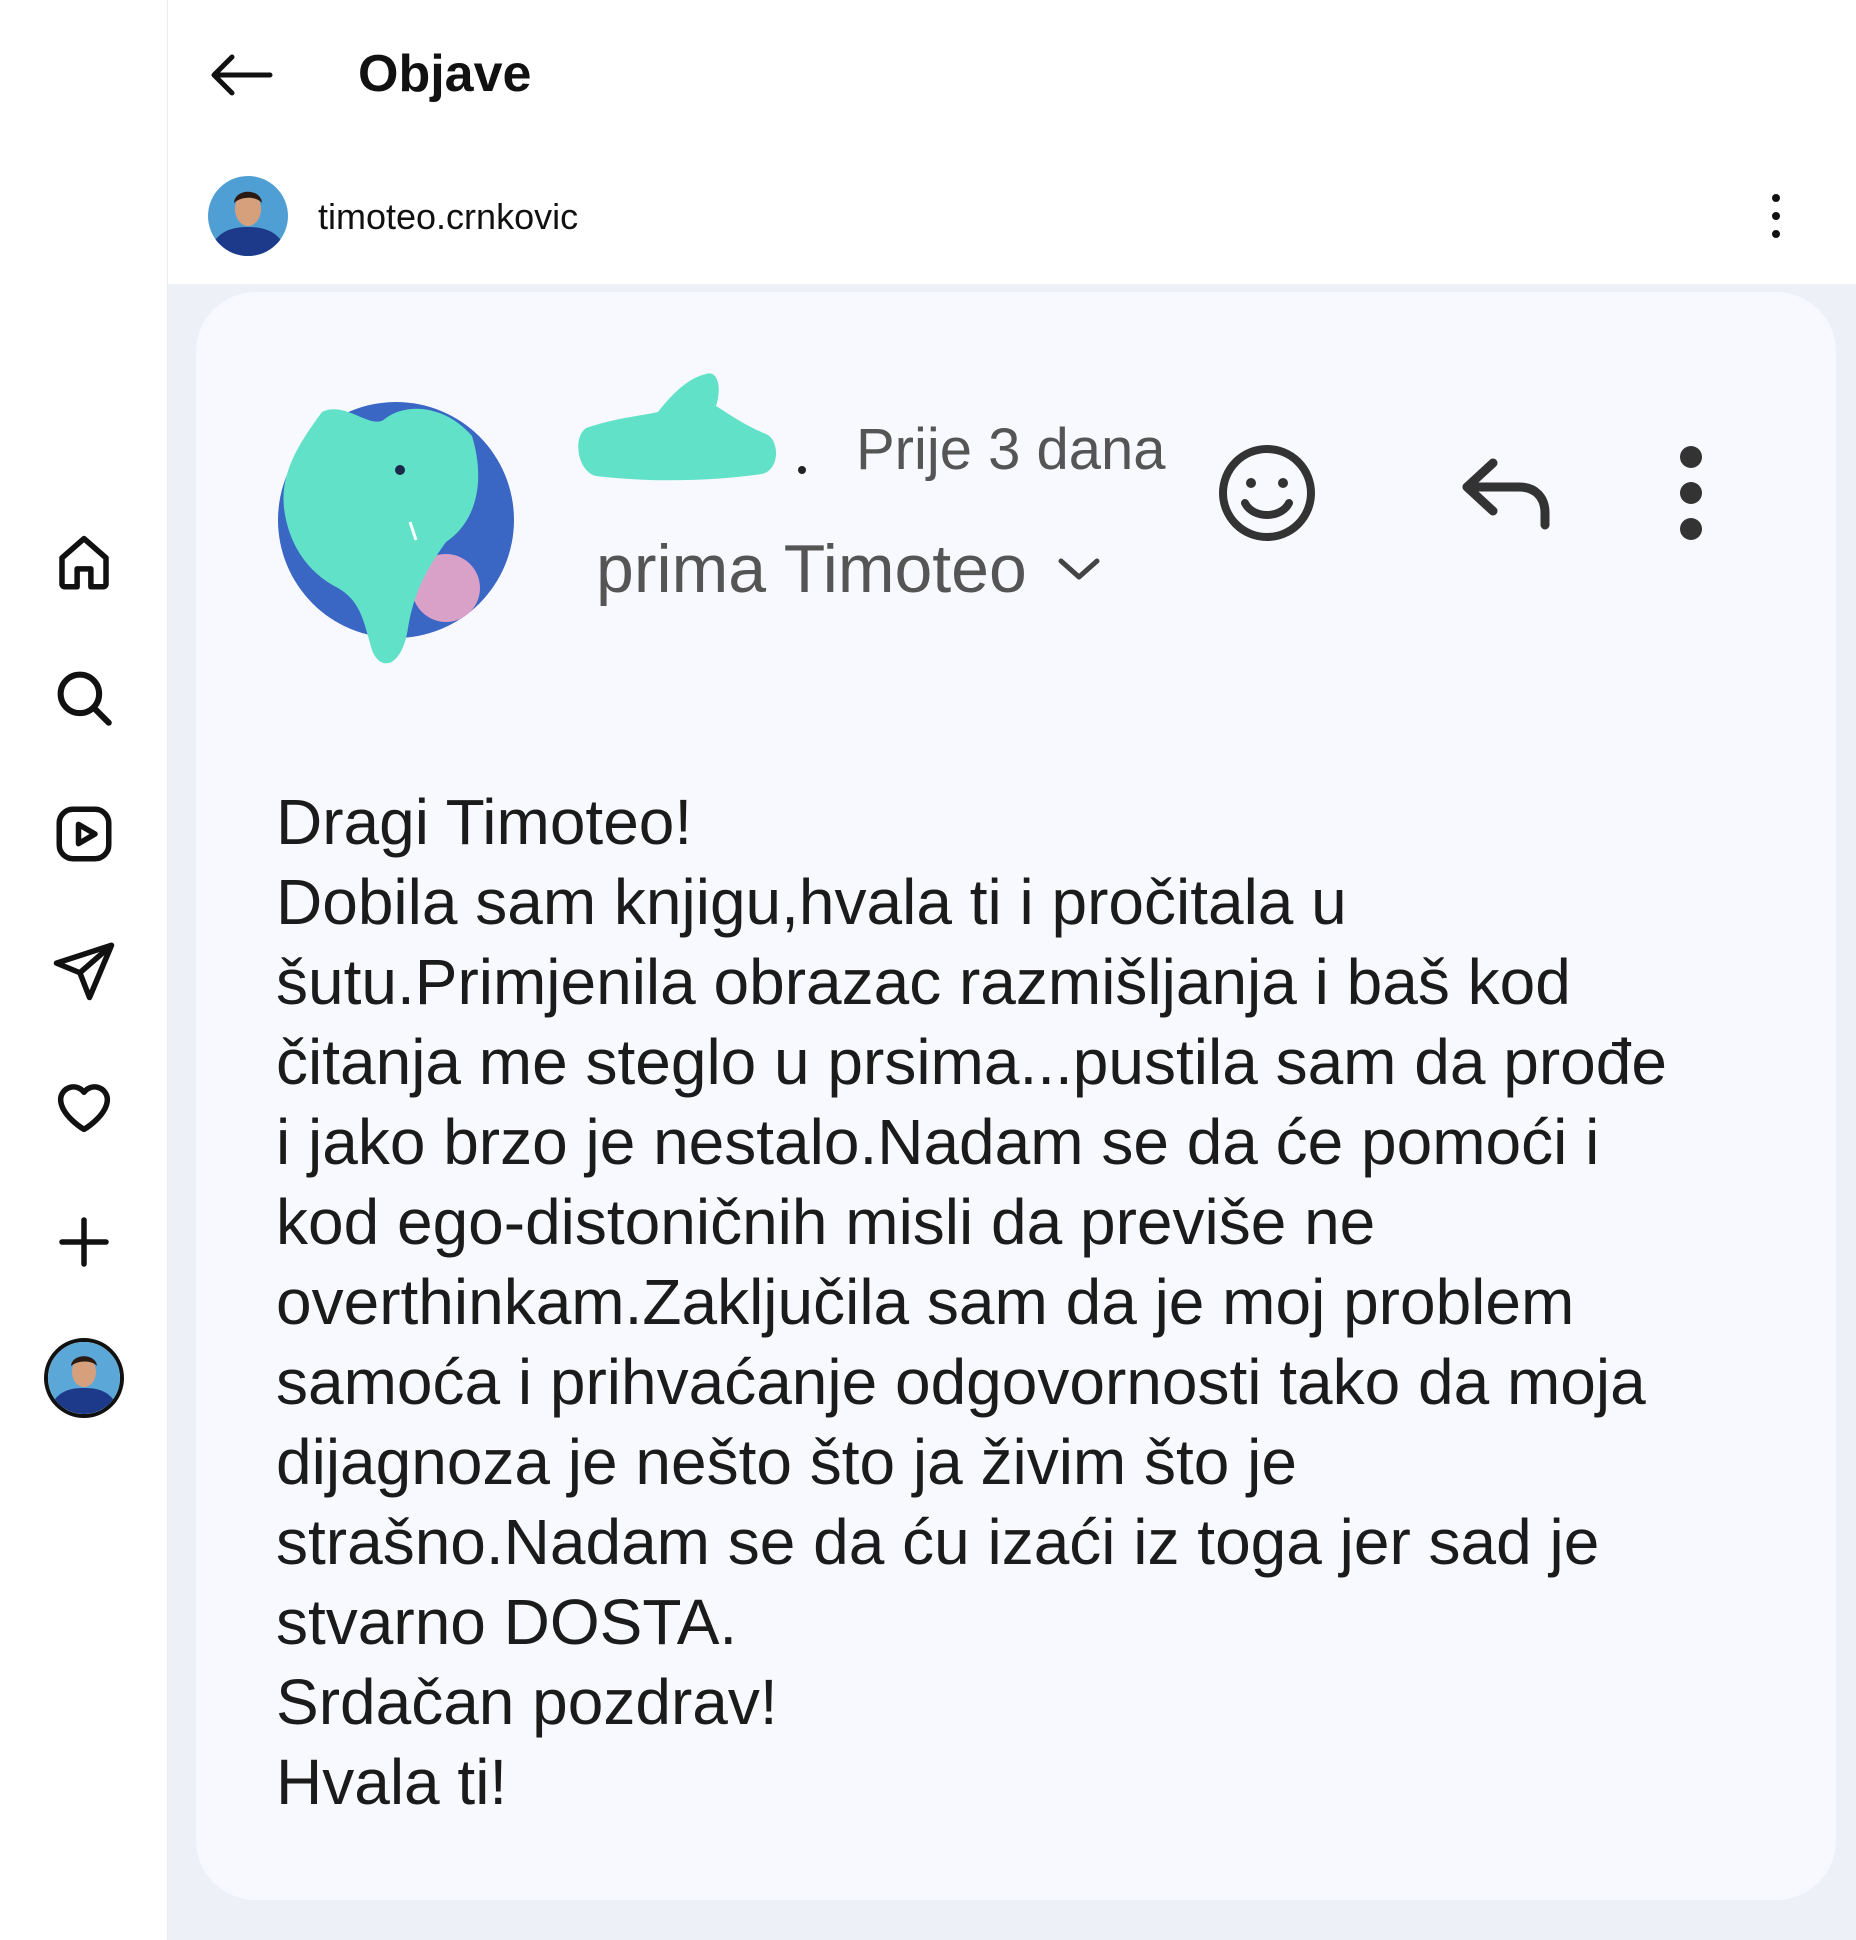 This screenshot has height=1940, width=1856. What do you see at coordinates (692, 427) in the screenshot?
I see `redacted-sender-name` at bounding box center [692, 427].